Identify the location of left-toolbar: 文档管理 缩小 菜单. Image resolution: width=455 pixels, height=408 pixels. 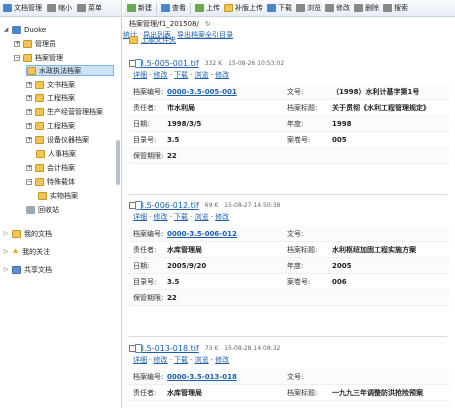
(60, 8).